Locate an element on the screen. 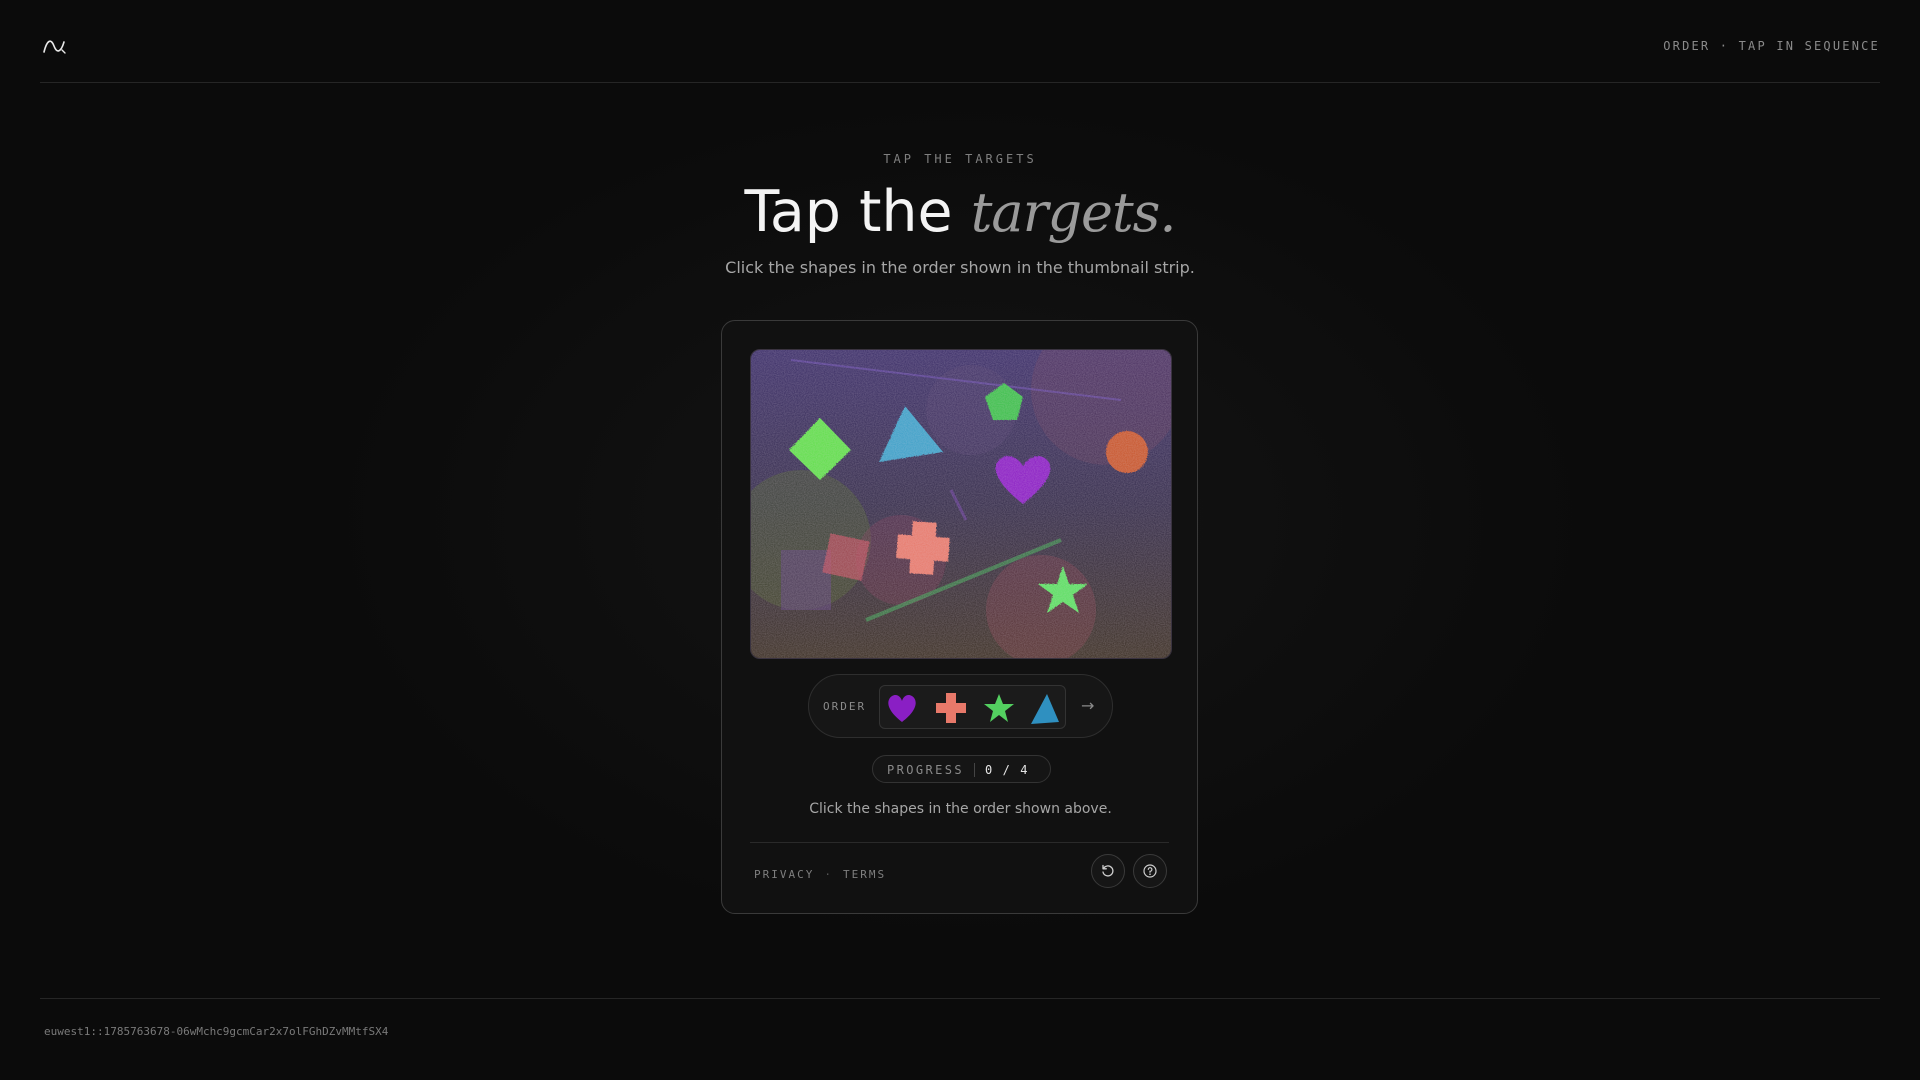 This screenshot has height=1080, width=1920. progress-label: PROGRESS is located at coordinates (925, 770).